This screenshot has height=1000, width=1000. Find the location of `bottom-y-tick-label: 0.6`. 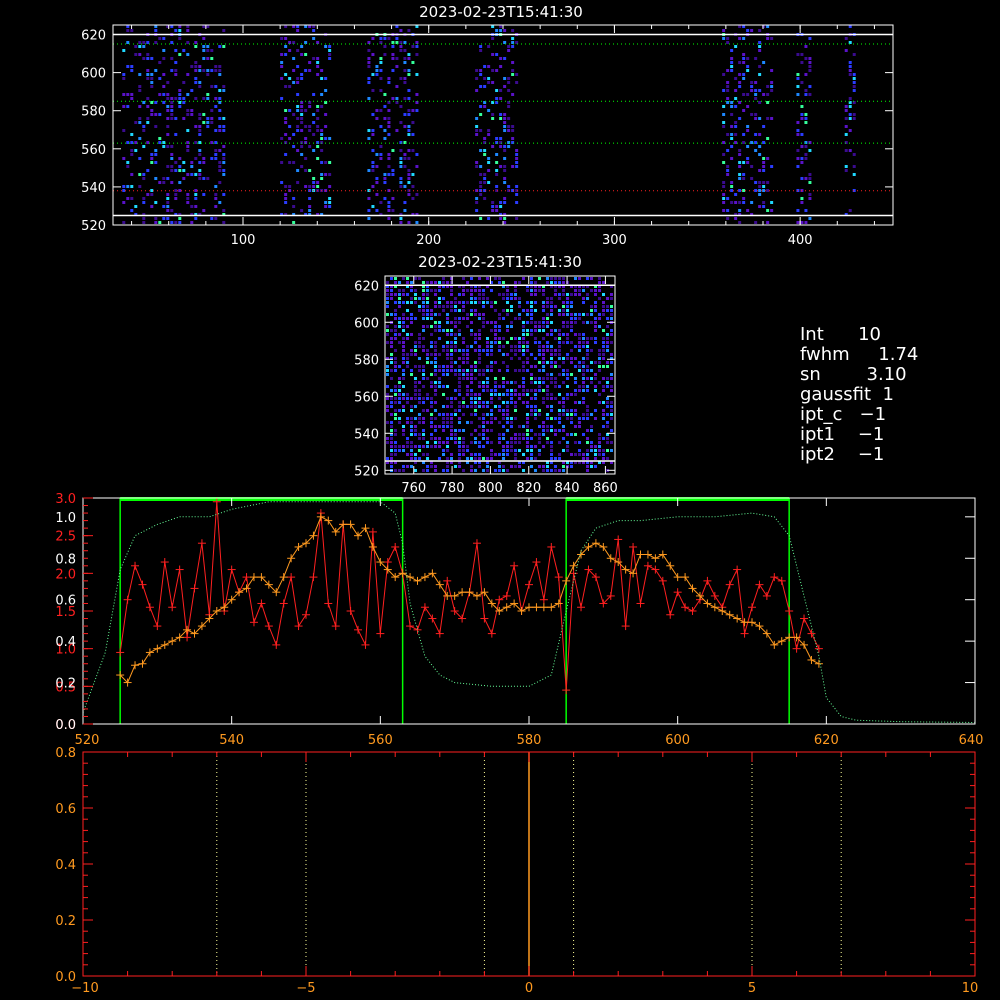

bottom-y-tick-label: 0.6 is located at coordinates (65, 809).